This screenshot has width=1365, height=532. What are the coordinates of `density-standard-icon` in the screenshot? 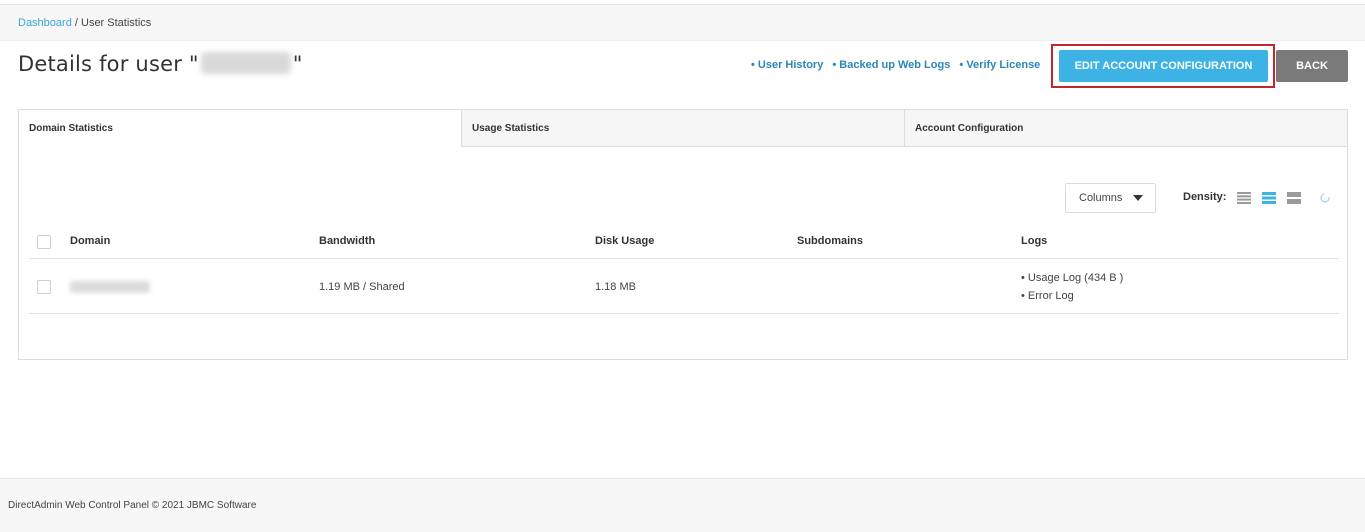 It's located at (1269, 198).